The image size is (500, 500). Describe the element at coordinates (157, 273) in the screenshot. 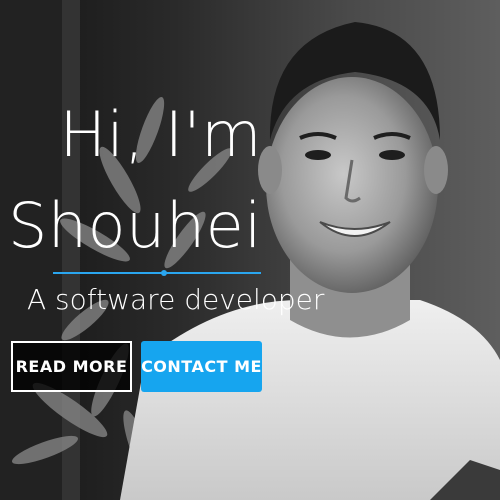

I see `heading-underline` at that location.